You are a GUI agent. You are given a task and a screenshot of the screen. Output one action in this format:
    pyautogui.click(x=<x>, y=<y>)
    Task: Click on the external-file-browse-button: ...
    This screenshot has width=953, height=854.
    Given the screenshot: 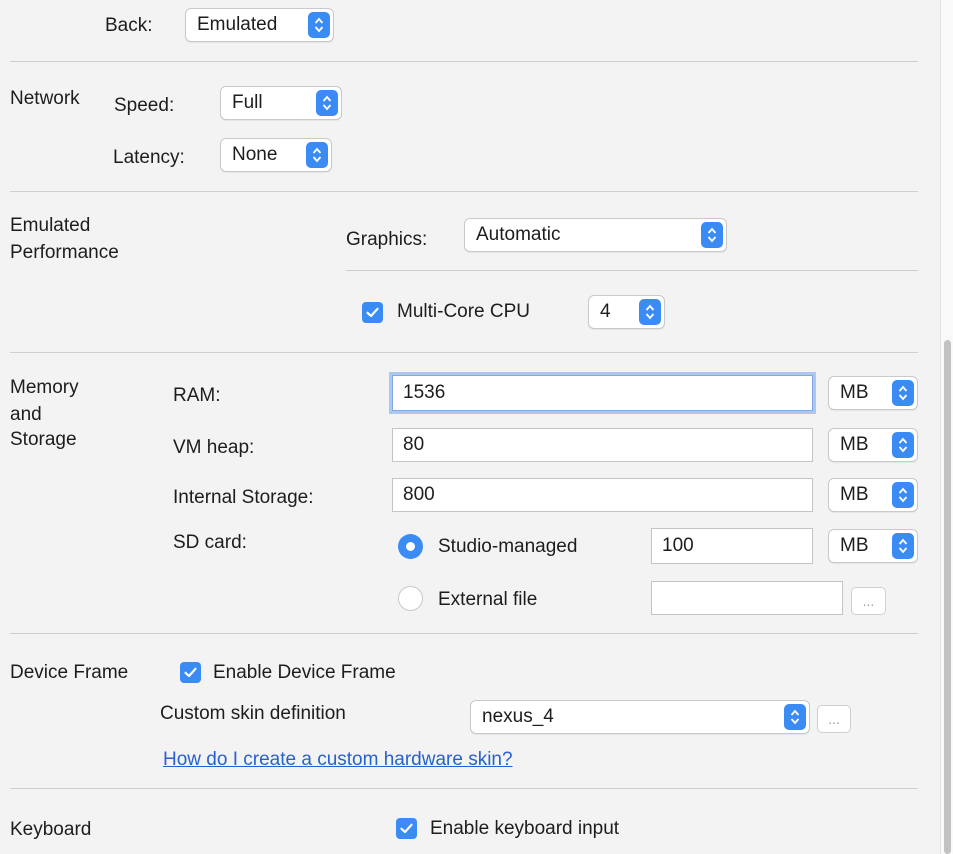 What is the action you would take?
    pyautogui.click(x=868, y=601)
    